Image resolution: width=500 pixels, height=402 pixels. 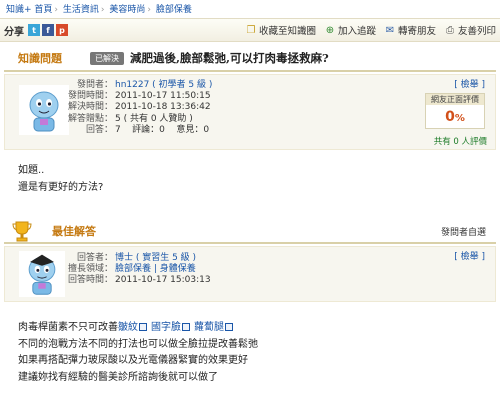 What do you see at coordinates (229, 58) in the screenshot?
I see `page-title: 減肥過後,臉部鬆弛,可以打肉毒拯救麻?` at bounding box center [229, 58].